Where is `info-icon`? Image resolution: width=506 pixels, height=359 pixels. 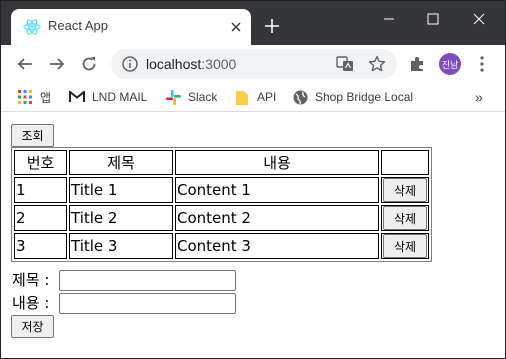 info-icon is located at coordinates (130, 64).